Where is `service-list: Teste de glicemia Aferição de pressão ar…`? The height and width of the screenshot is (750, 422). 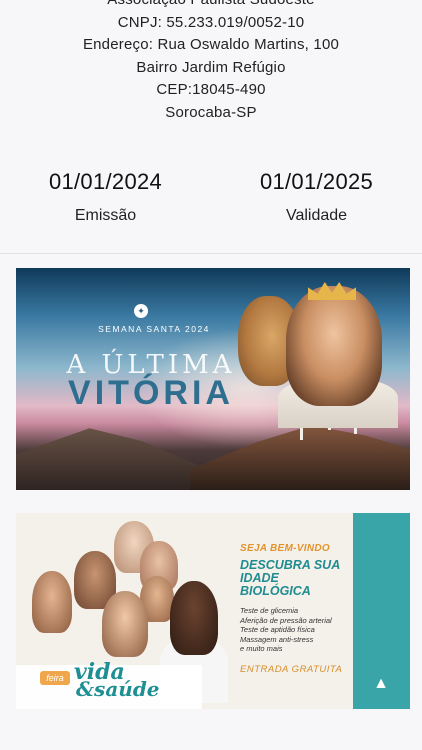
service-list: Teste de glicemia Aferição de pressão ar… is located at coordinates (296, 630).